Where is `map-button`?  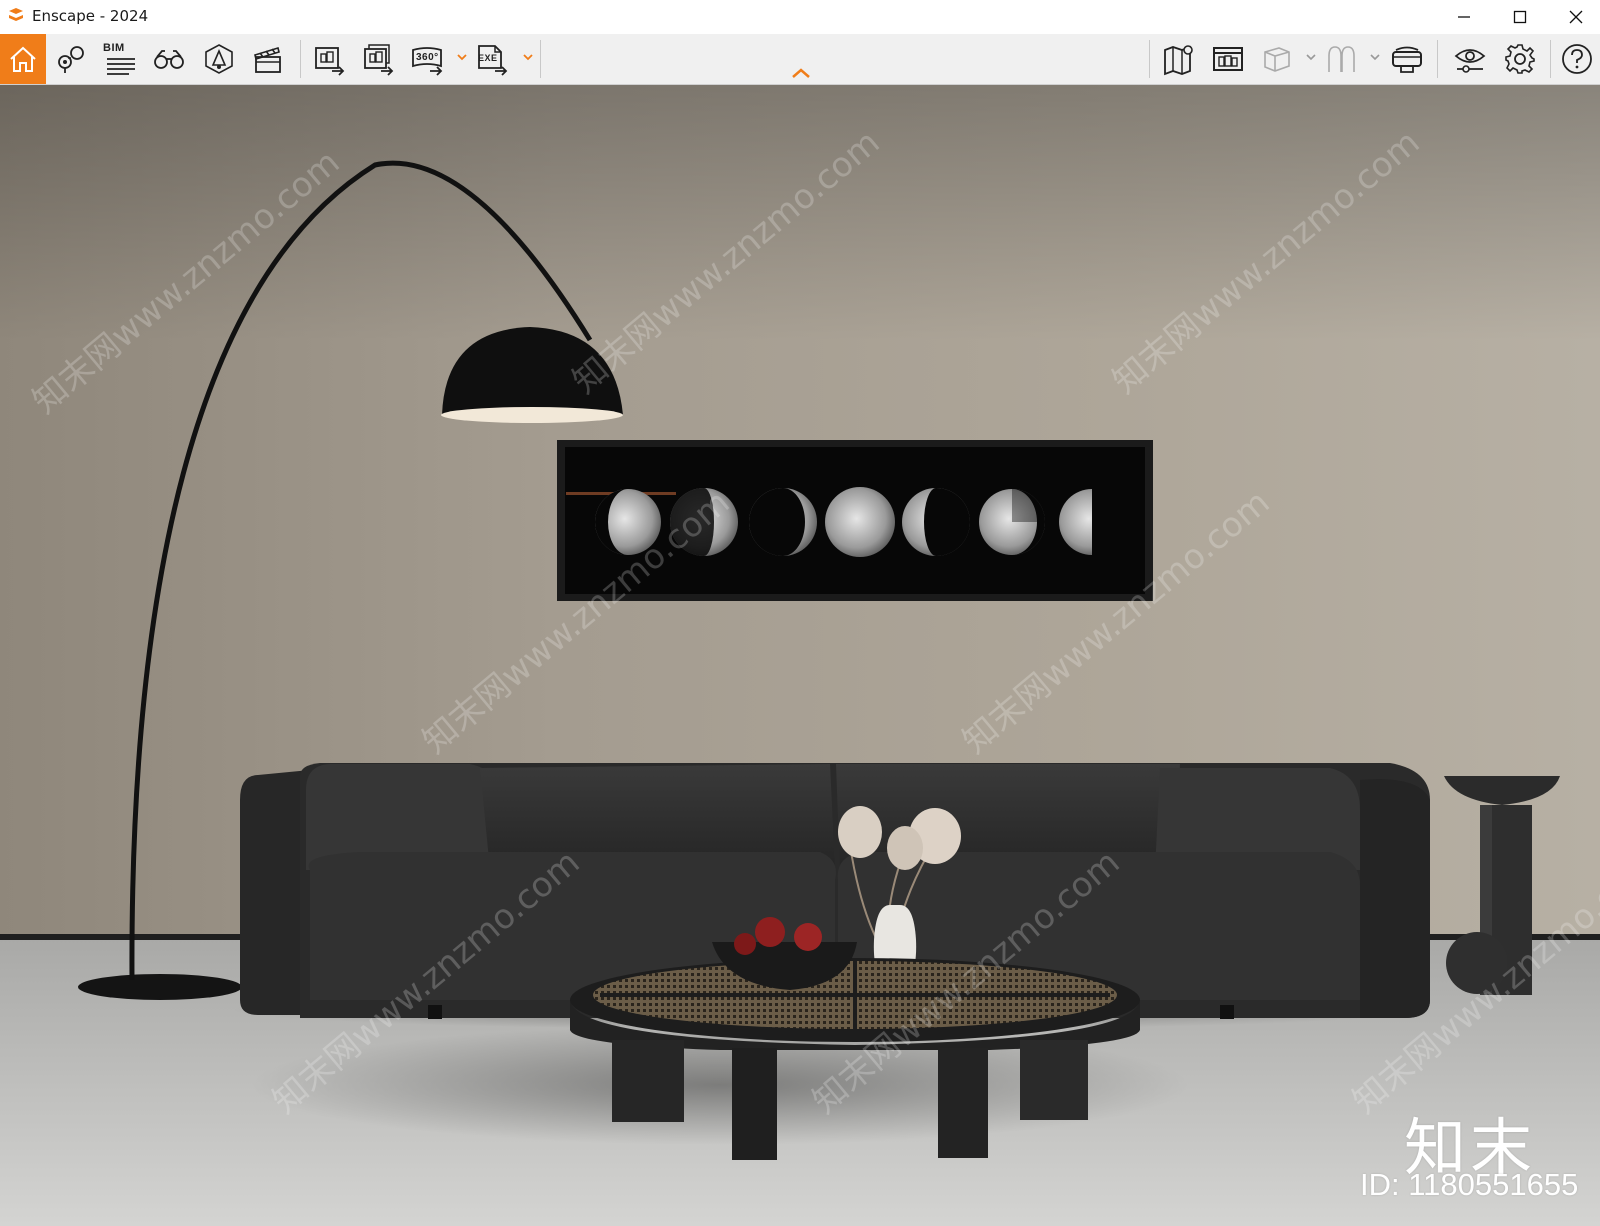
map-button is located at coordinates (1179, 59).